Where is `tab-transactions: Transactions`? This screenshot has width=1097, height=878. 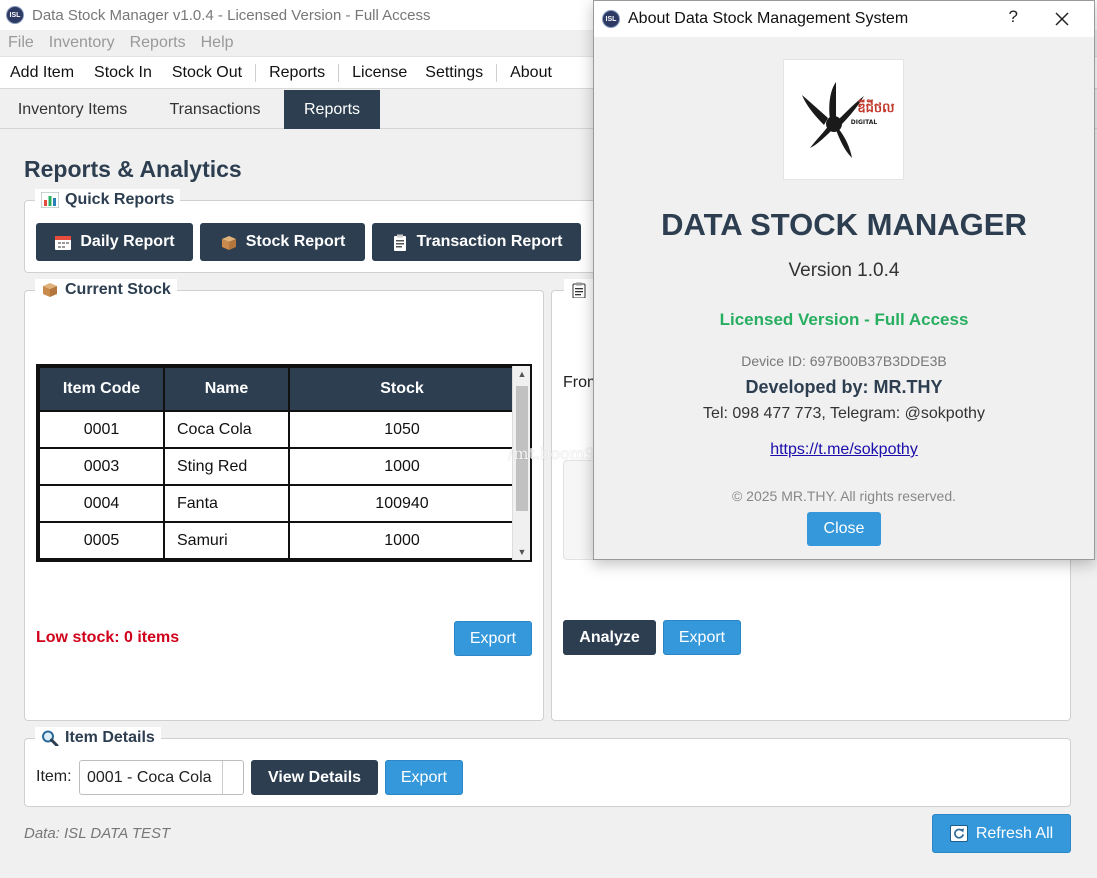 tab-transactions: Transactions is located at coordinates (215, 109).